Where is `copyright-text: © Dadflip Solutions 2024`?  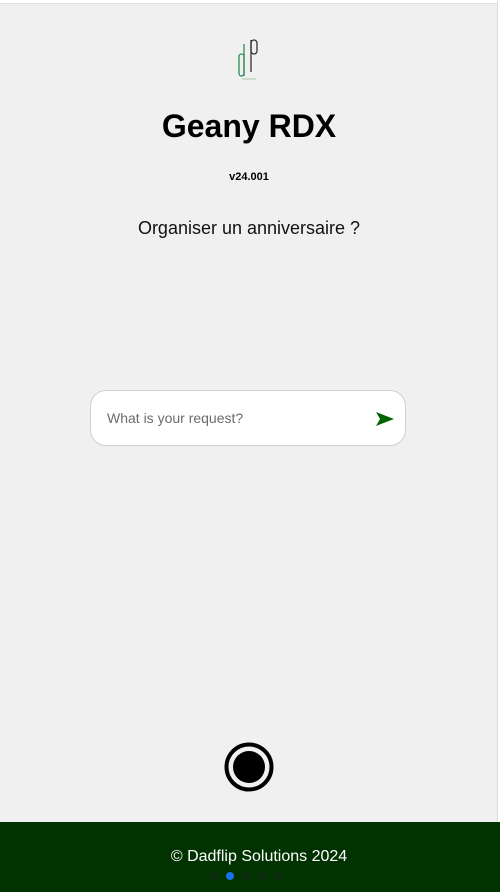
copyright-text: © Dadflip Solutions 2024 is located at coordinates (259, 856).